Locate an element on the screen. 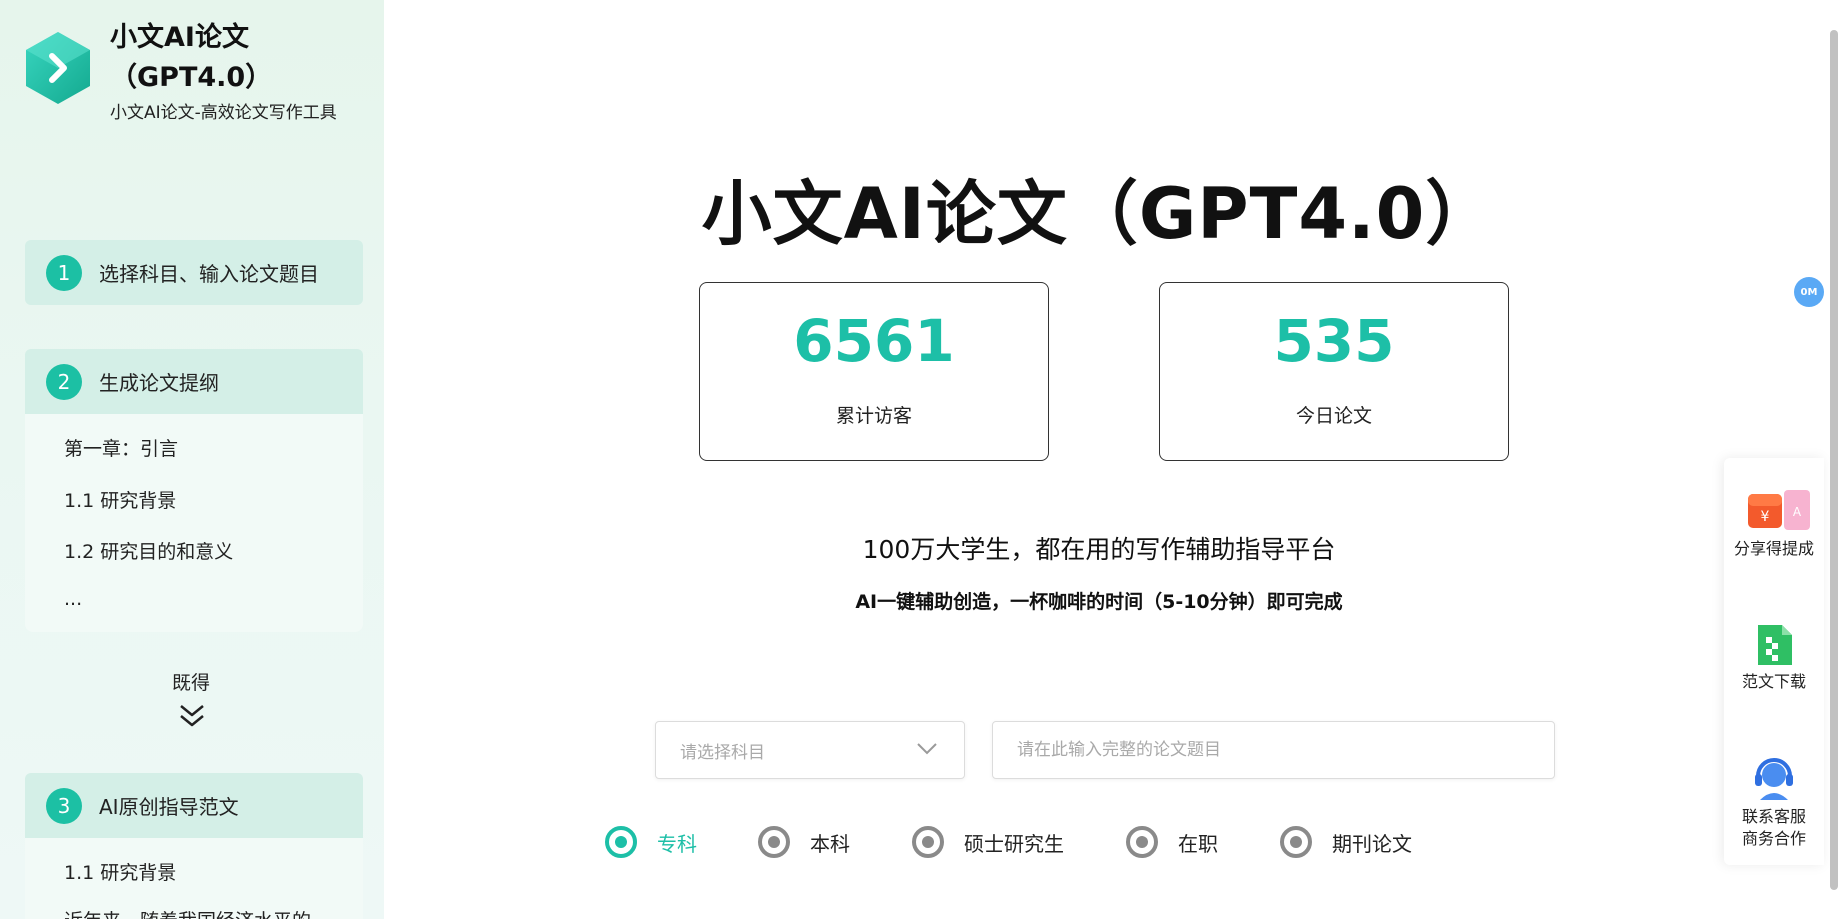 This screenshot has height=919, width=1842. share-button: ¥ A 分享得提成 is located at coordinates (1774, 524).